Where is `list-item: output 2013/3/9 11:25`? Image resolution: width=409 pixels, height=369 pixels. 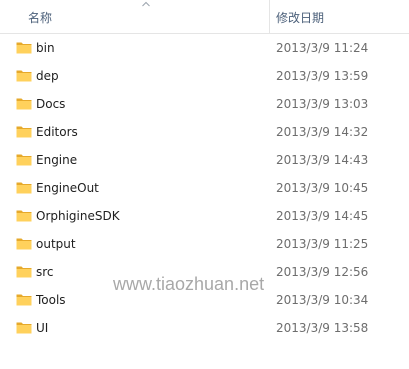
list-item: output 2013/3/9 11:25 is located at coordinates (204, 244).